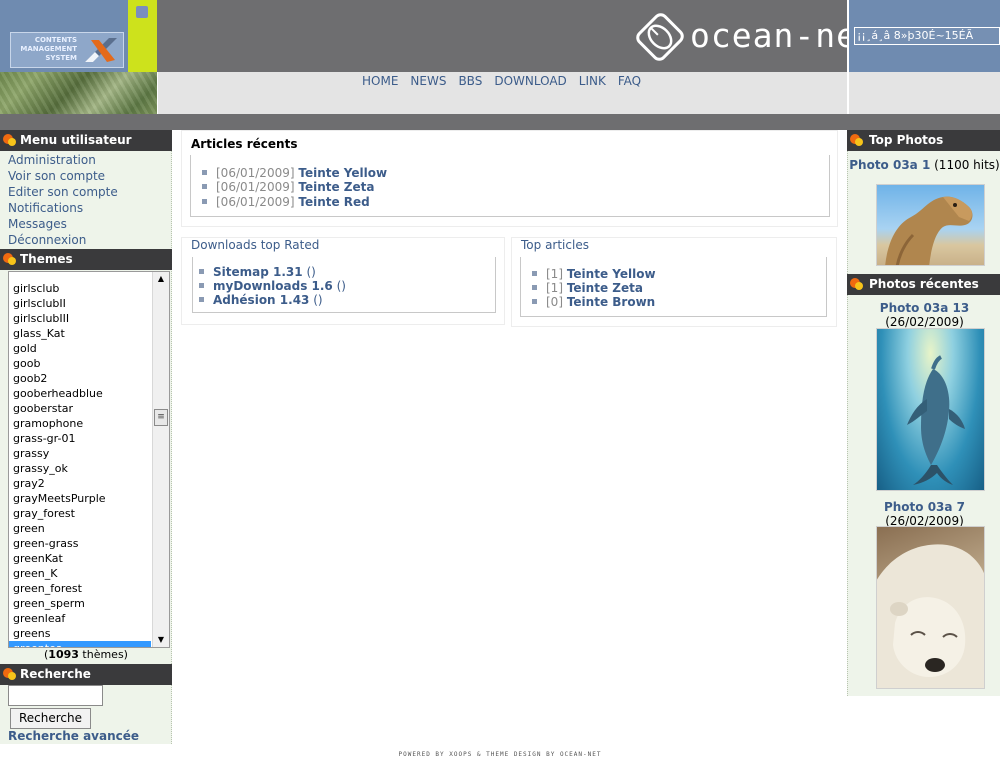 This screenshot has height=763, width=1000. I want to click on top-photos-title: Top Photos, so click(923, 140).